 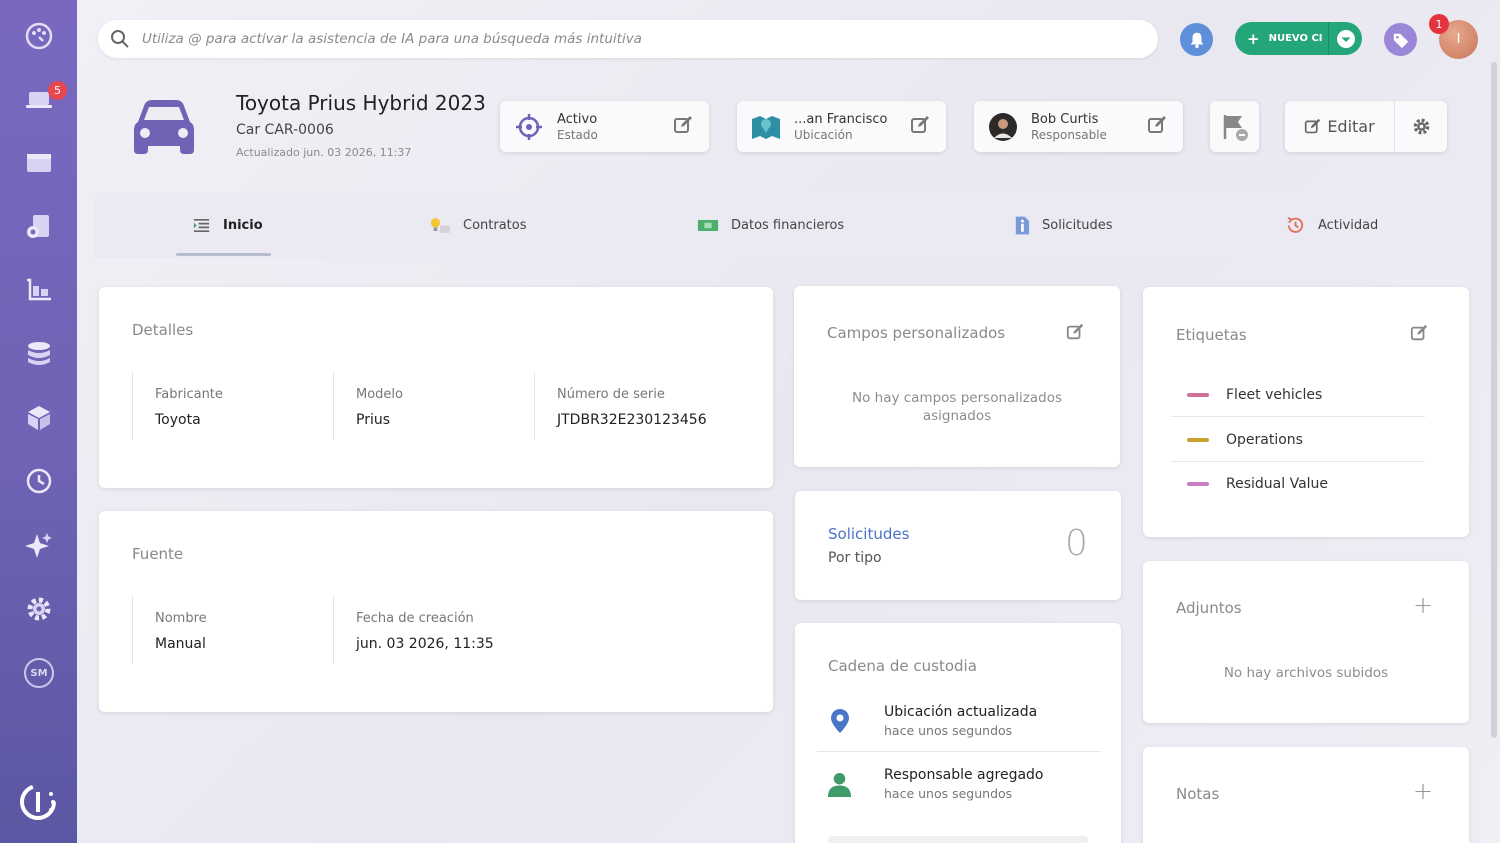 What do you see at coordinates (39, 36) in the screenshot?
I see `dashboard-icon` at bounding box center [39, 36].